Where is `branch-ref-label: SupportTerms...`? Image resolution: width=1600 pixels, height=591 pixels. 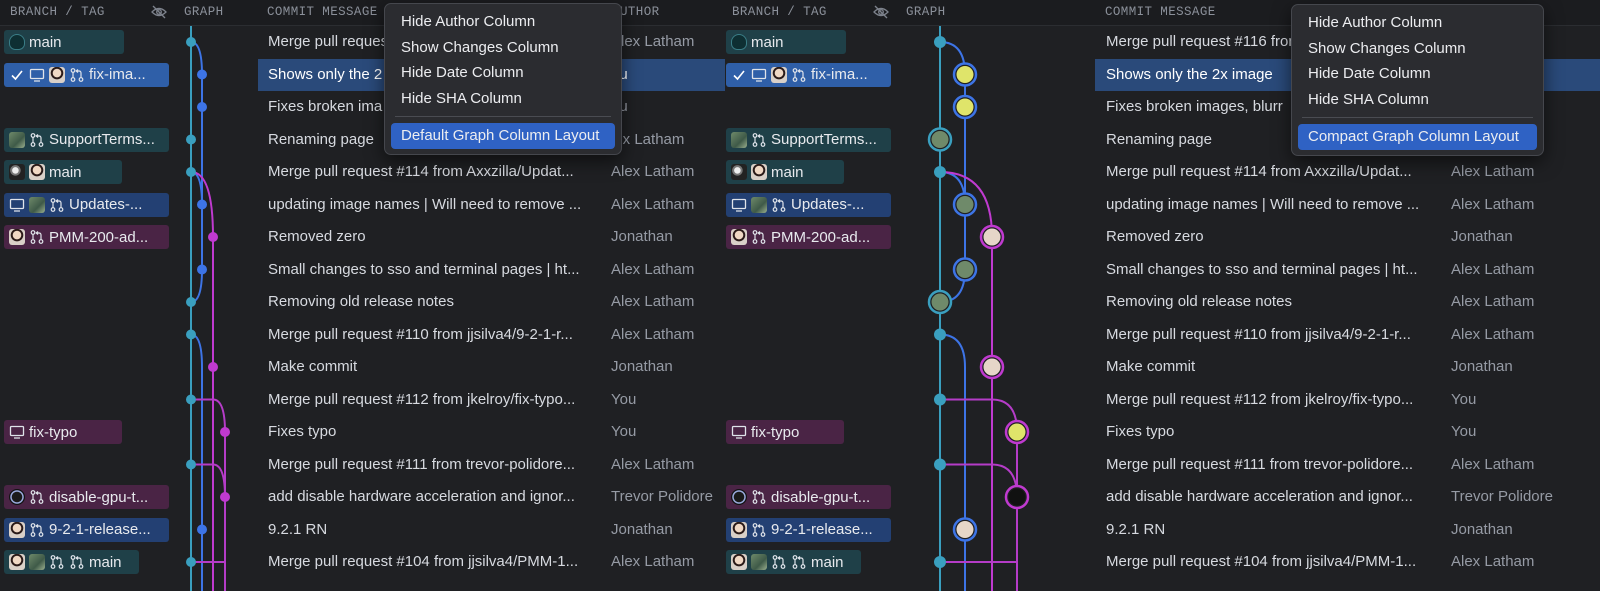 branch-ref-label: SupportTerms... is located at coordinates (824, 139).